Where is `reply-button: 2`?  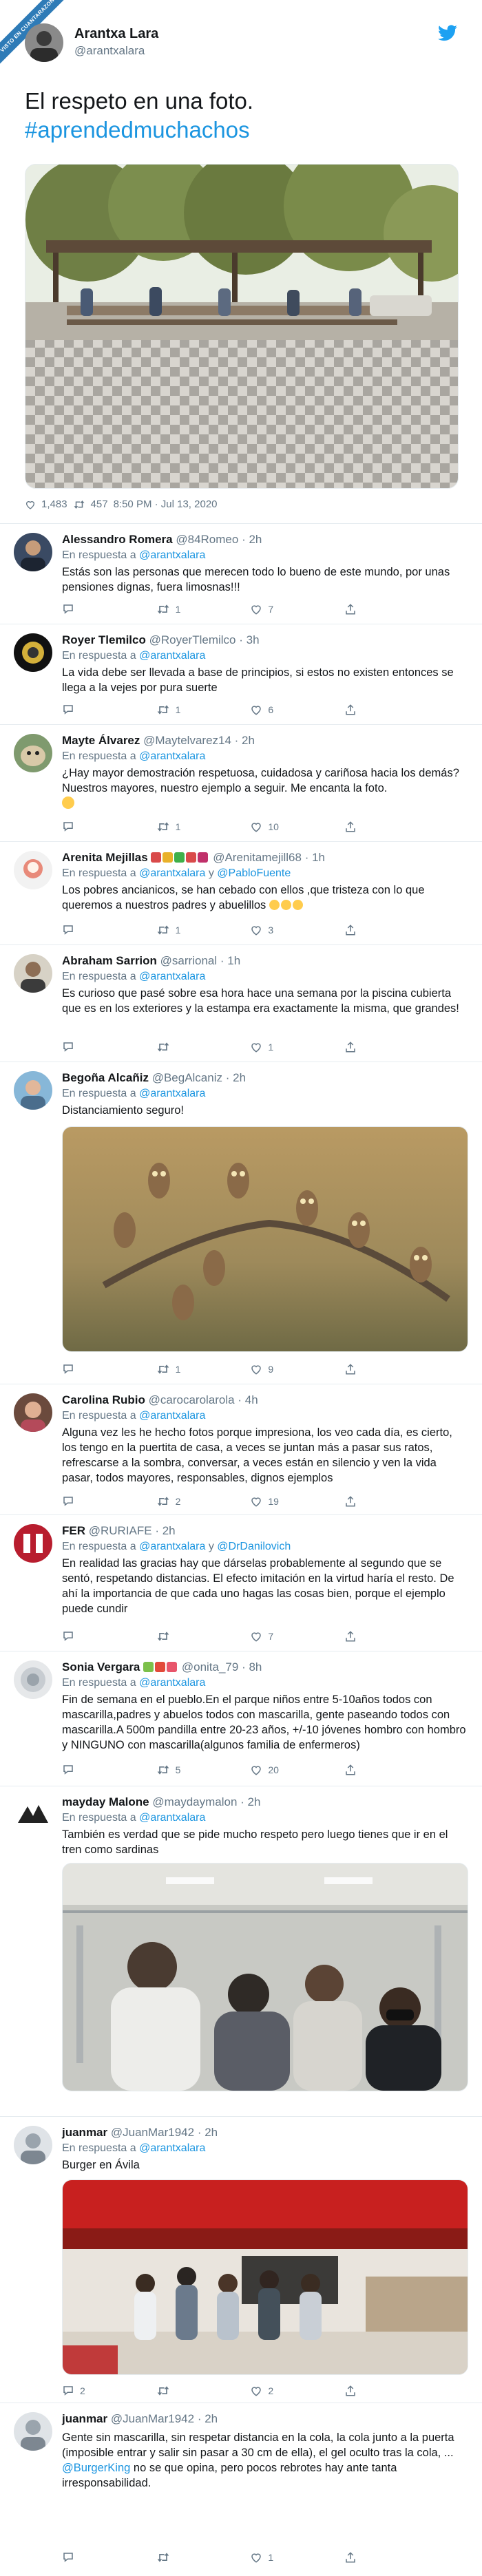
reply-button: 2 is located at coordinates (89, 2391).